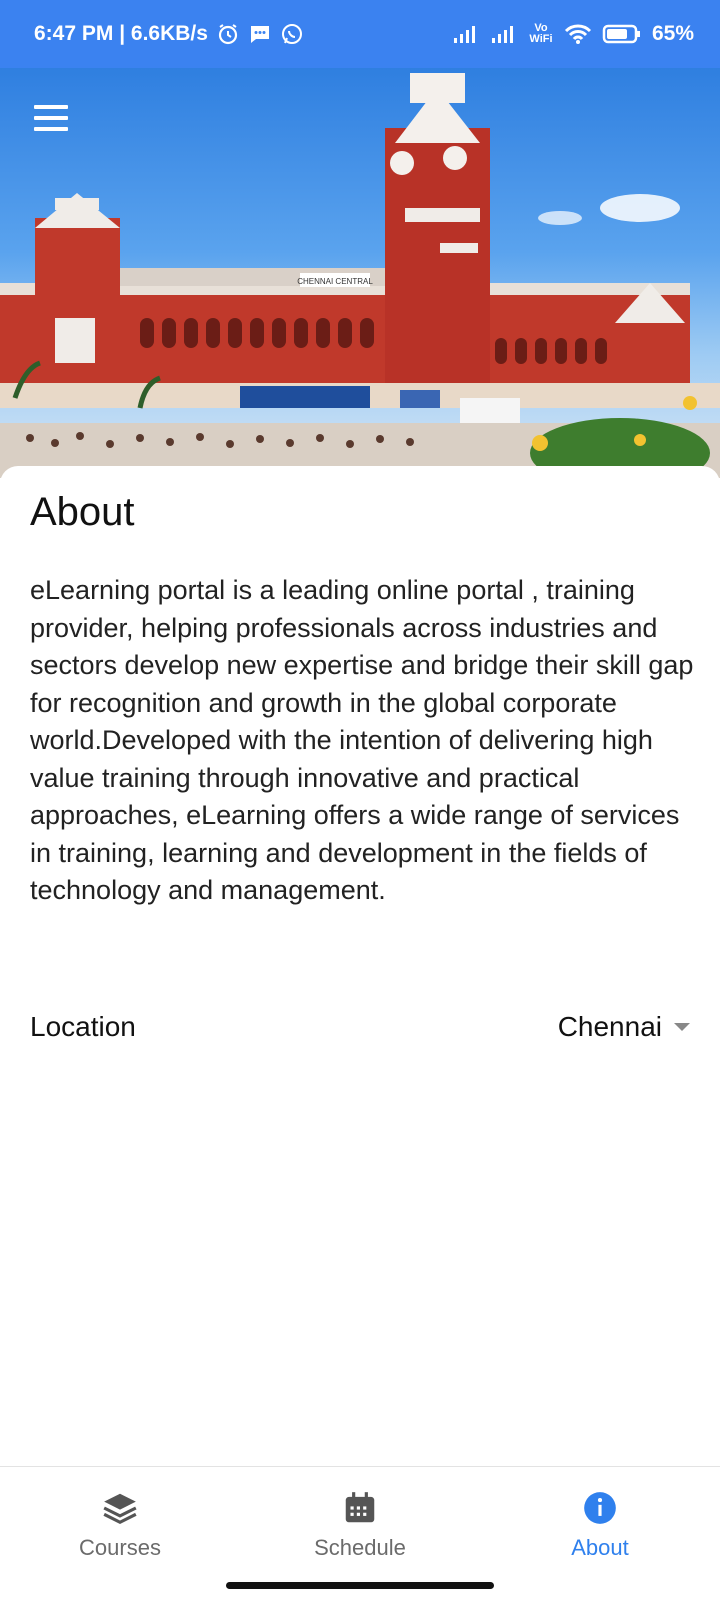  I want to click on nav-schedule: Schedule, so click(360, 1532).